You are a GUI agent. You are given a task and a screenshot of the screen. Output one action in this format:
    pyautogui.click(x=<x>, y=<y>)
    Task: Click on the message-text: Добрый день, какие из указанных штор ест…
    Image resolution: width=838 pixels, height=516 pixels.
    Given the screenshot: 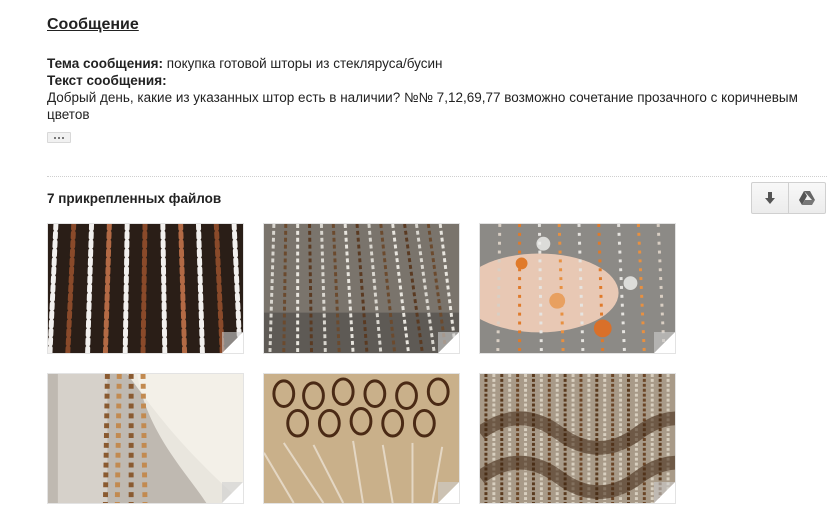 What is the action you would take?
    pyautogui.click(x=422, y=106)
    